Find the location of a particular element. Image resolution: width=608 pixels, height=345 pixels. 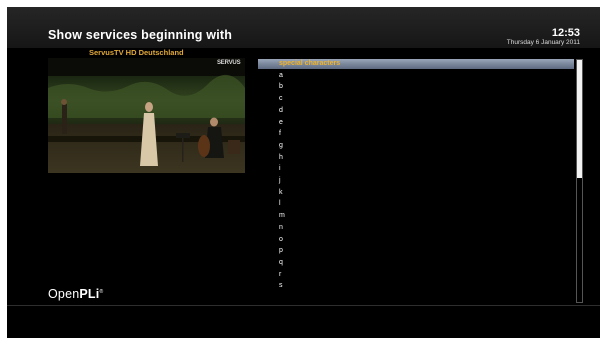

date: Thursday 6 January 2011 is located at coordinates (543, 42).